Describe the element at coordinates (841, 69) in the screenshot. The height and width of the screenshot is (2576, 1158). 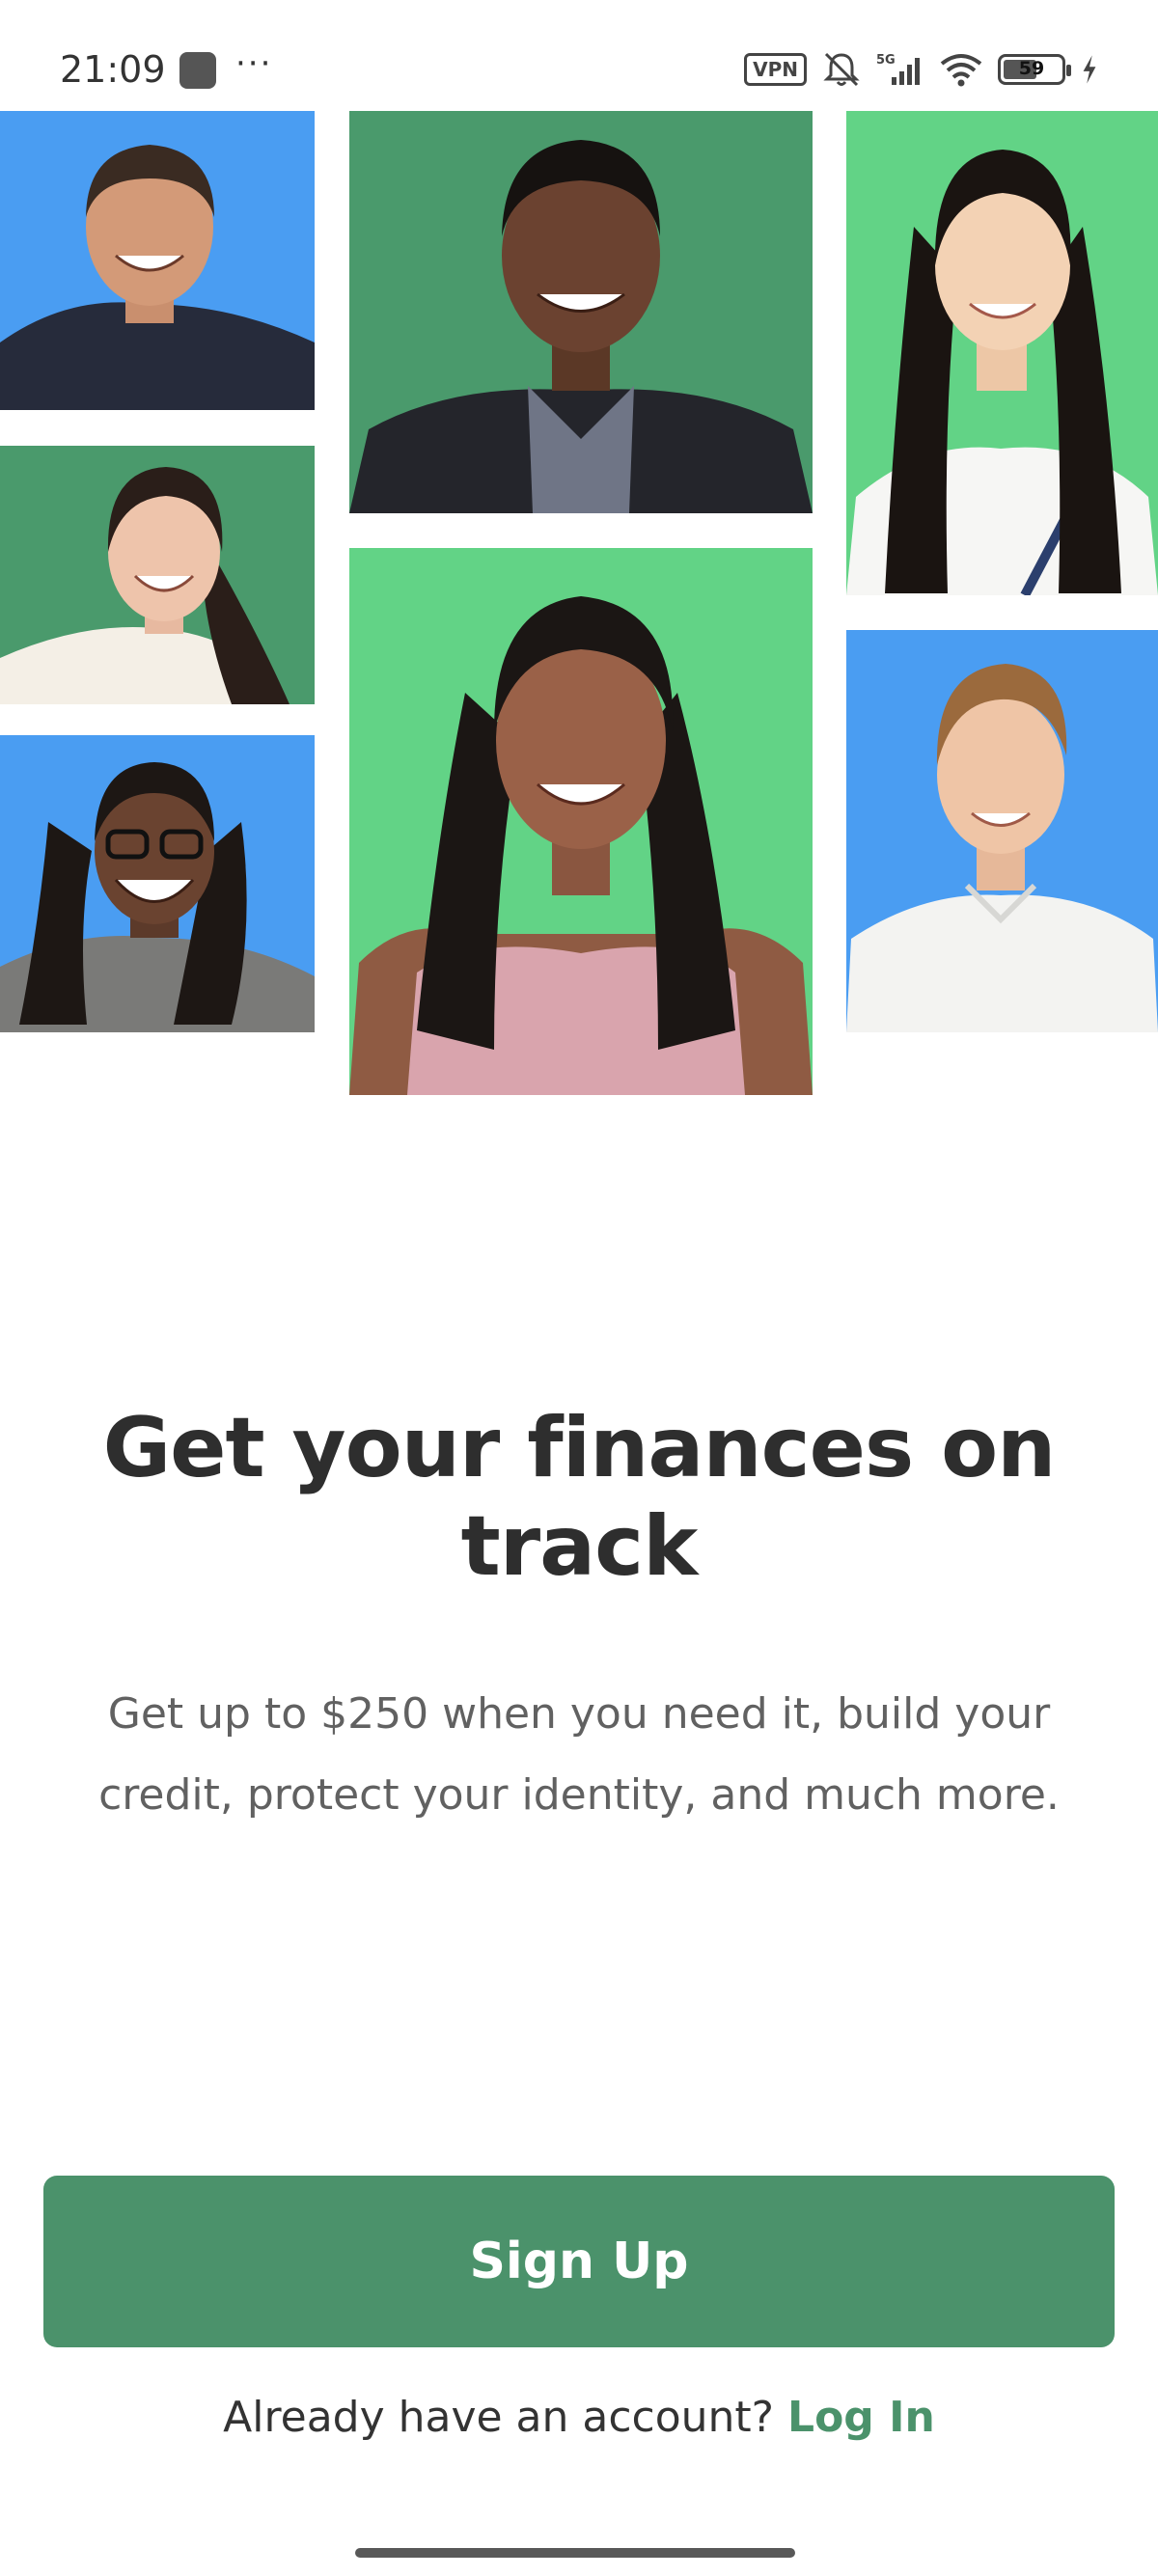
I see `mute-bell-icon` at that location.